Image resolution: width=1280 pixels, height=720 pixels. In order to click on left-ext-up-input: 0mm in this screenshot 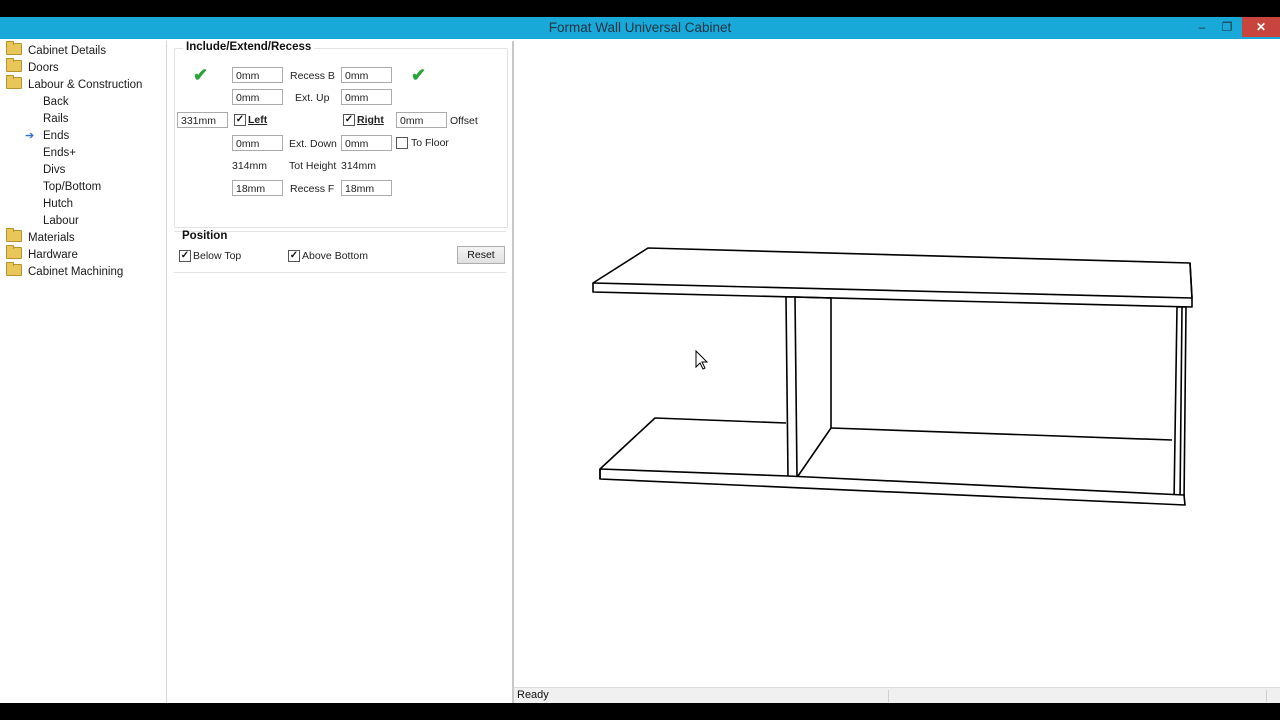, I will do `click(257, 97)`.